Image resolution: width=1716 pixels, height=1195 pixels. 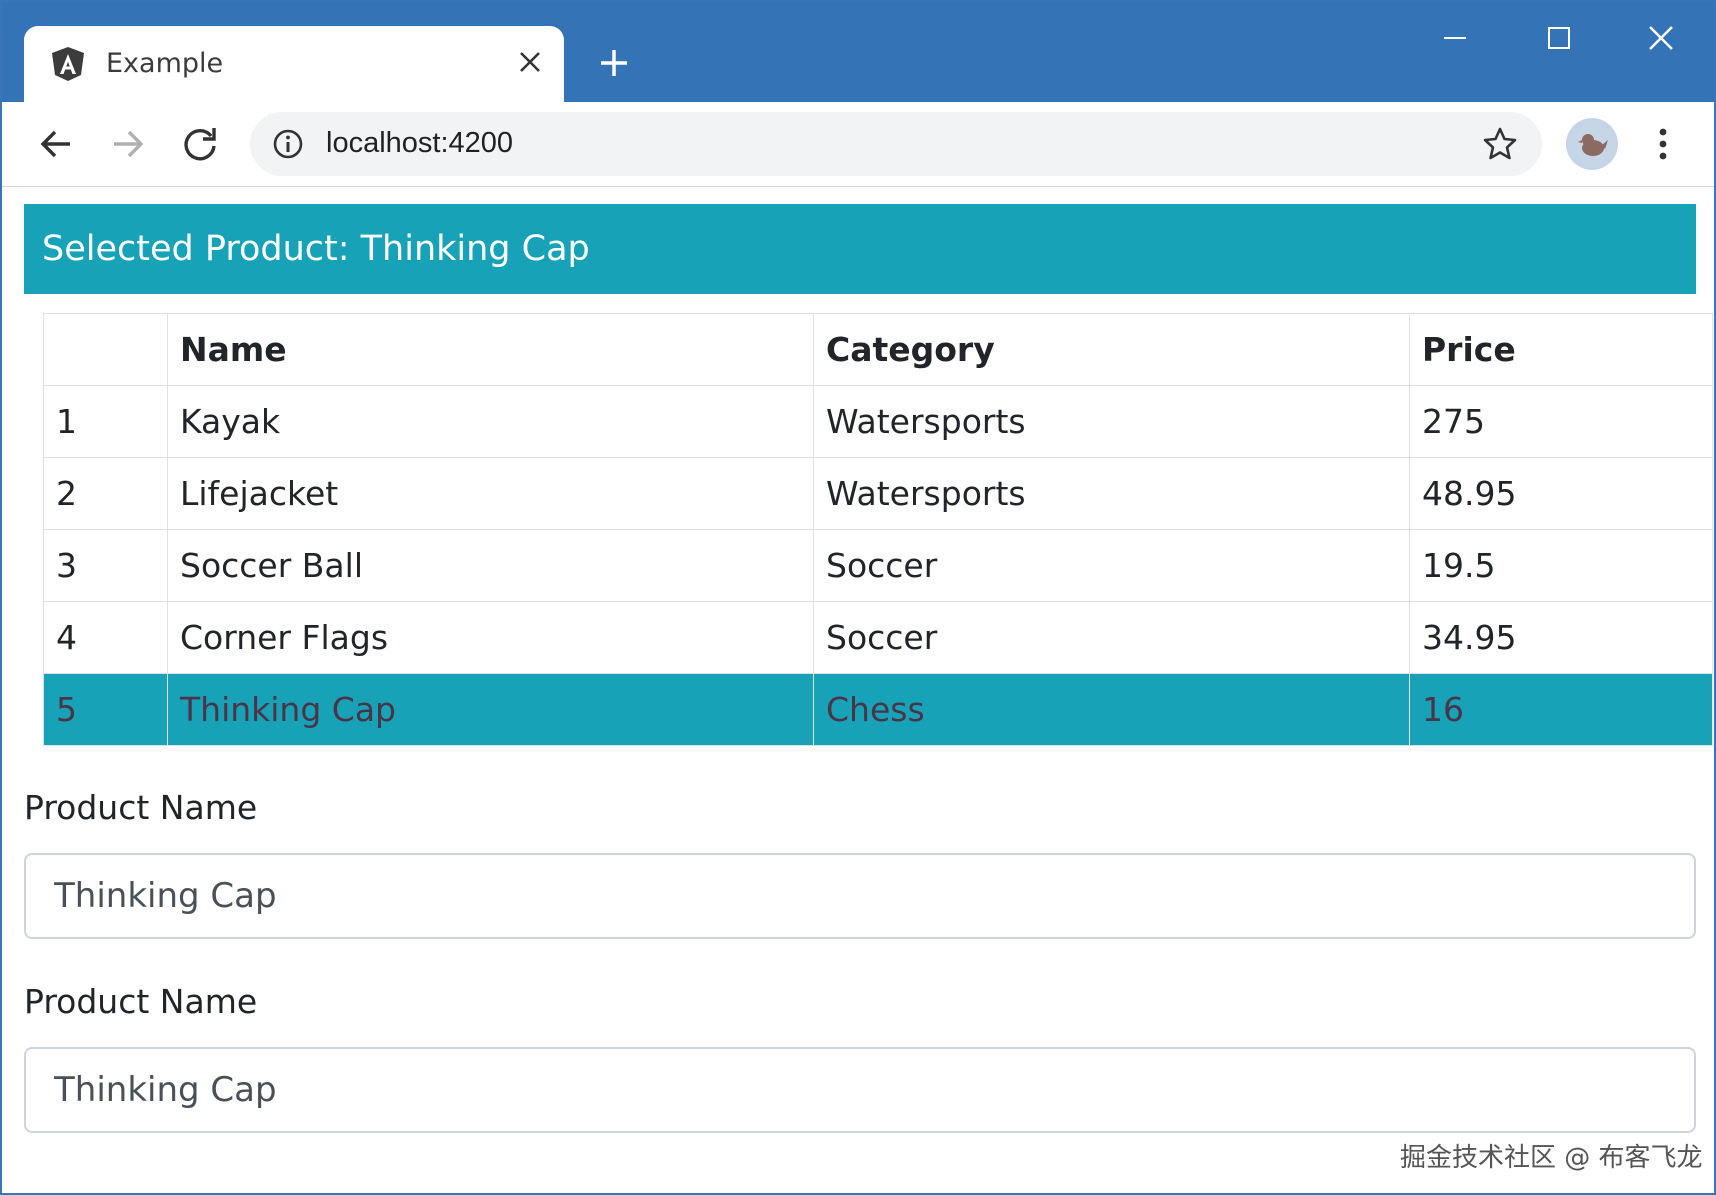 What do you see at coordinates (1663, 144) in the screenshot?
I see `more-menu-icon` at bounding box center [1663, 144].